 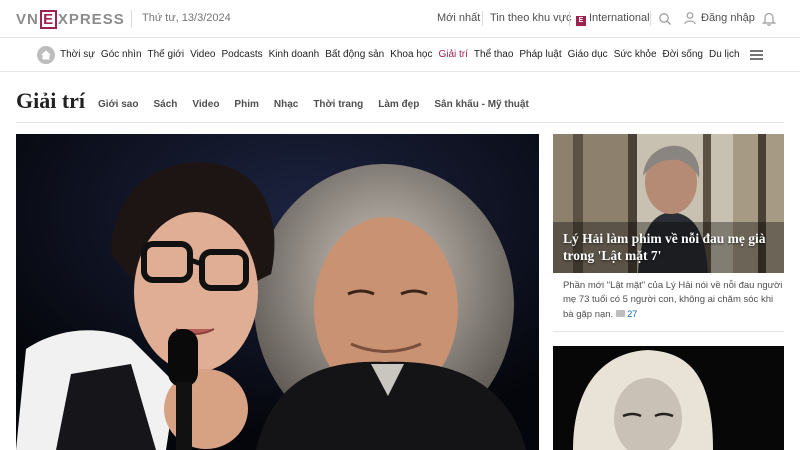 I want to click on subnav-item-6: Làm đẹp, so click(x=398, y=104).